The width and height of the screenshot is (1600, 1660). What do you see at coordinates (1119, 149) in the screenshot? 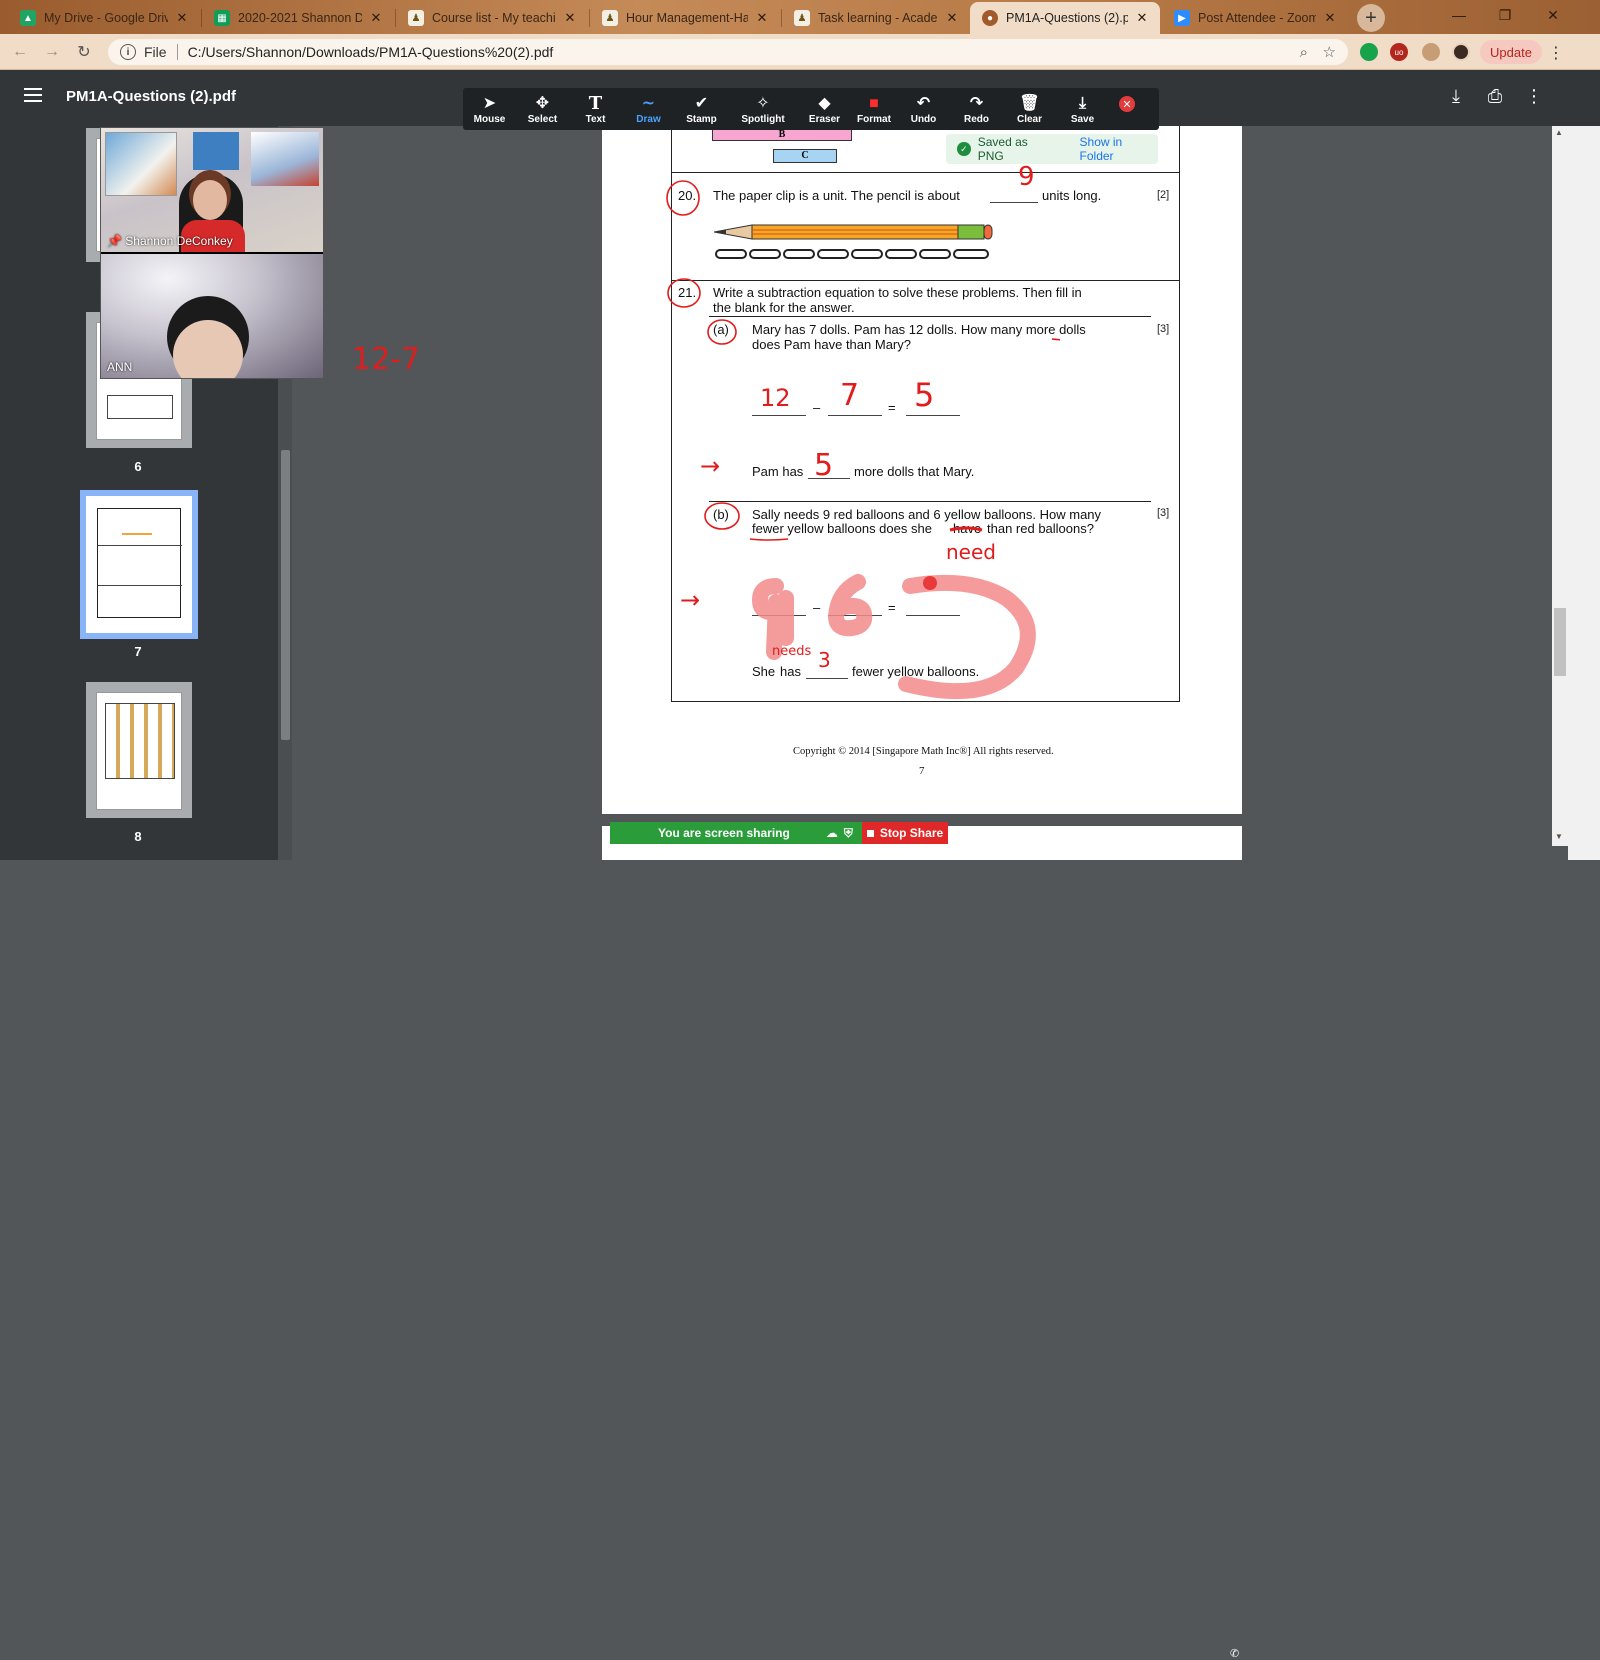
I see `show-in-folder-link: Show in Folder` at bounding box center [1119, 149].